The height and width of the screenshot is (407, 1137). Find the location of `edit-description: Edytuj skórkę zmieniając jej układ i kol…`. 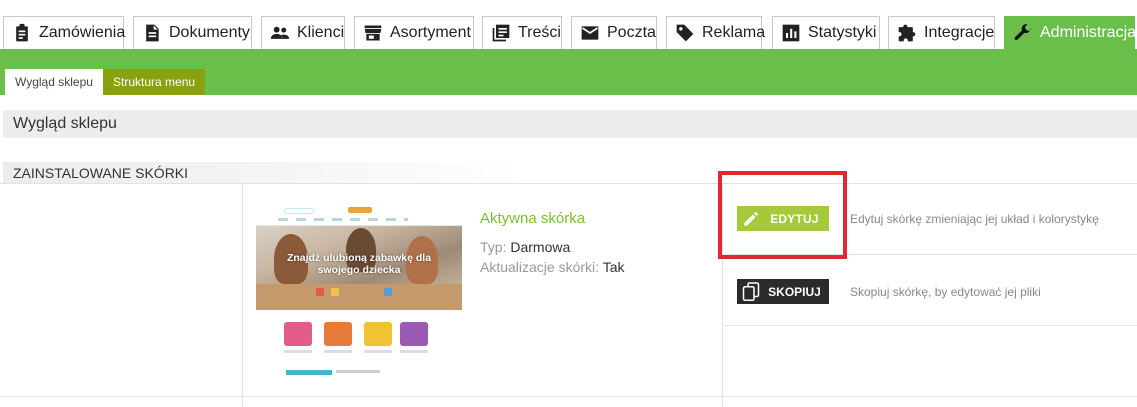

edit-description: Edytuj skórkę zmieniając jej układ i kol… is located at coordinates (974, 219).